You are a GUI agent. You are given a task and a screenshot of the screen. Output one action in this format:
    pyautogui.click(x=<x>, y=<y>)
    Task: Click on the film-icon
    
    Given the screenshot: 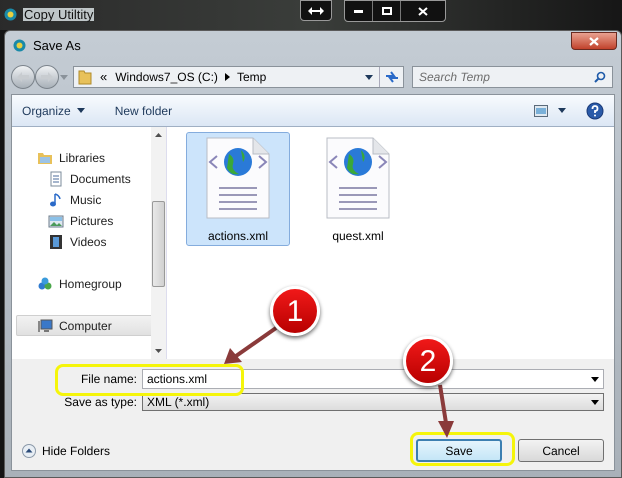 What is the action you would take?
    pyautogui.click(x=56, y=242)
    